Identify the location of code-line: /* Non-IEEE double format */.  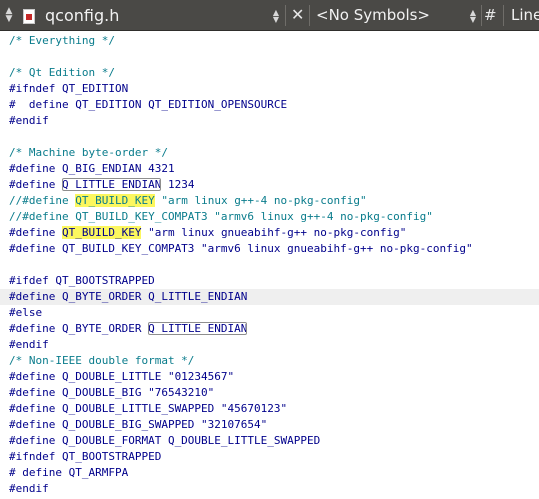
(269, 361).